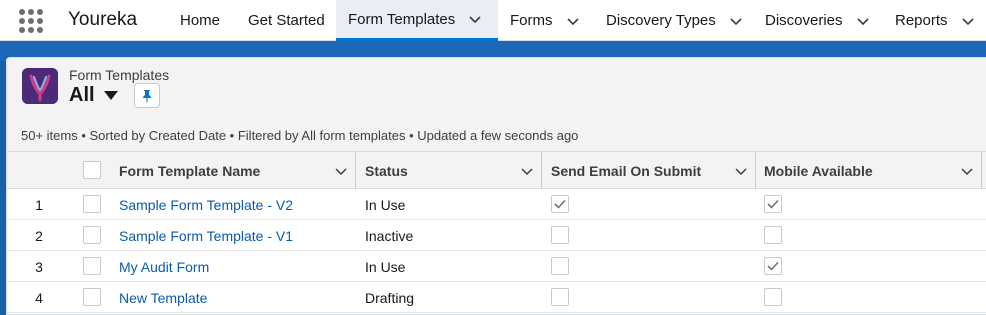 The height and width of the screenshot is (315, 986). Describe the element at coordinates (92, 170) in the screenshot. I see `select-all-checkbox` at that location.